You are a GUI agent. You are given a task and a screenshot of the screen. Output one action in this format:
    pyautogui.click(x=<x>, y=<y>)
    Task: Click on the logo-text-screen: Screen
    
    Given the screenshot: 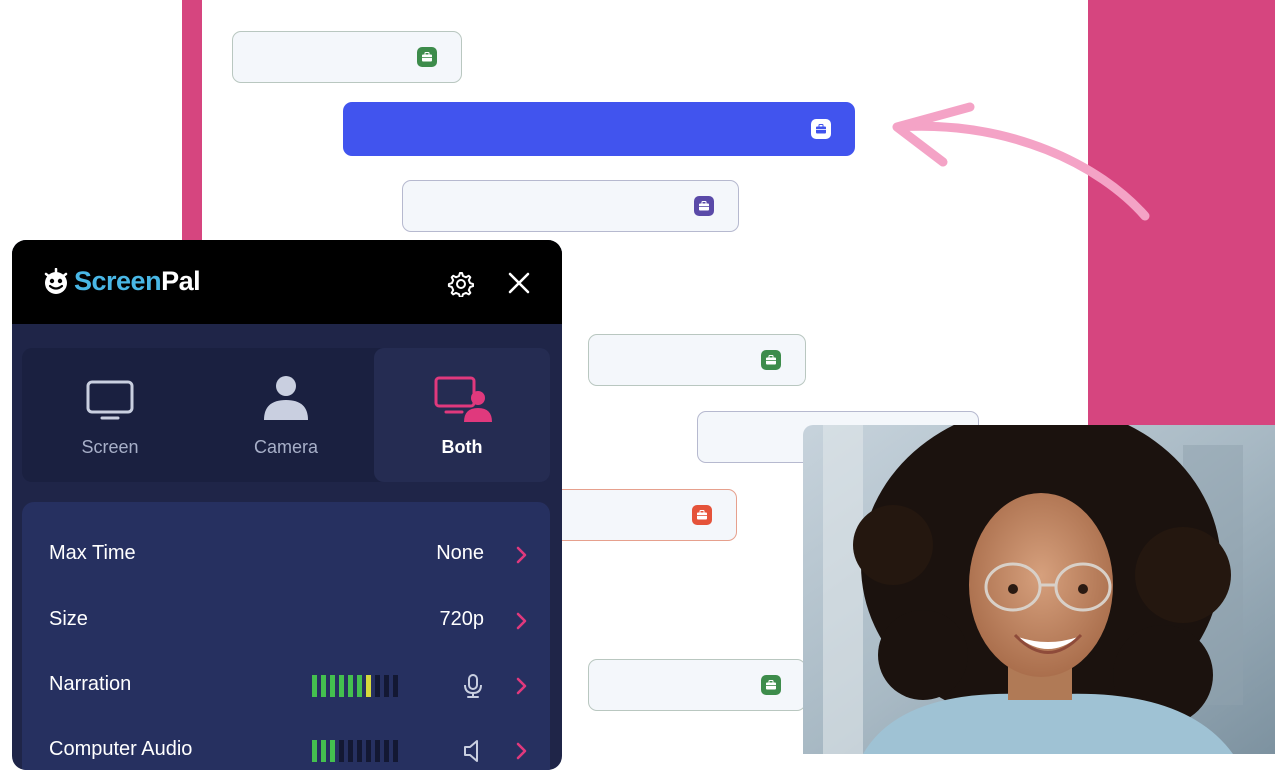 What is the action you would take?
    pyautogui.click(x=118, y=281)
    